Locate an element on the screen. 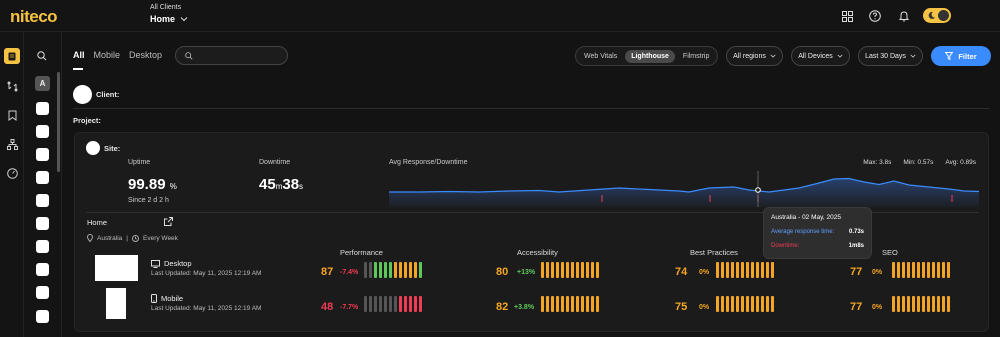  mobile-screenshot-thumbnail is located at coordinates (116, 303).